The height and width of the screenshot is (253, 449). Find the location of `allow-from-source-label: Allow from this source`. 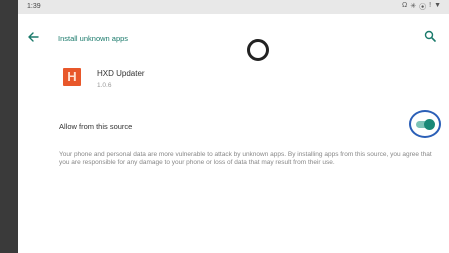

allow-from-source-label: Allow from this source is located at coordinates (95, 126).